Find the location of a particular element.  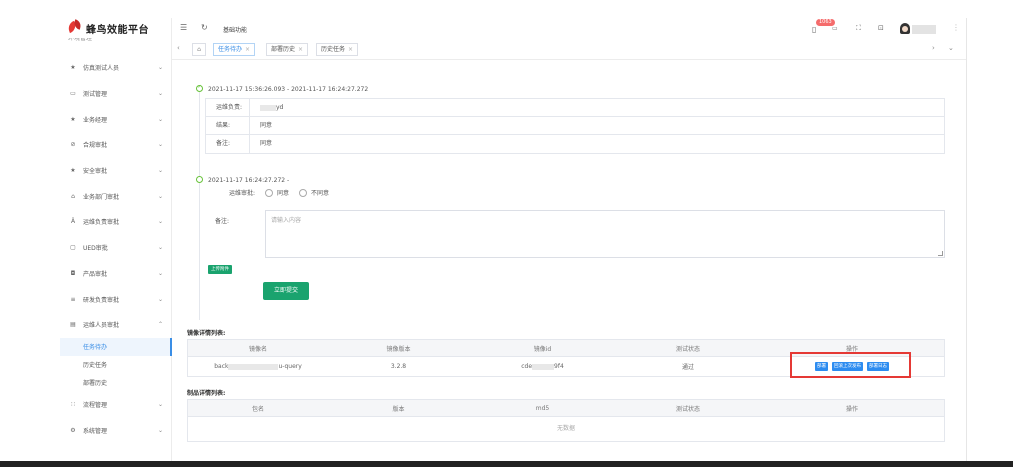

table-header: 包名 版本 md5 测试状态 操作 is located at coordinates (566, 408).